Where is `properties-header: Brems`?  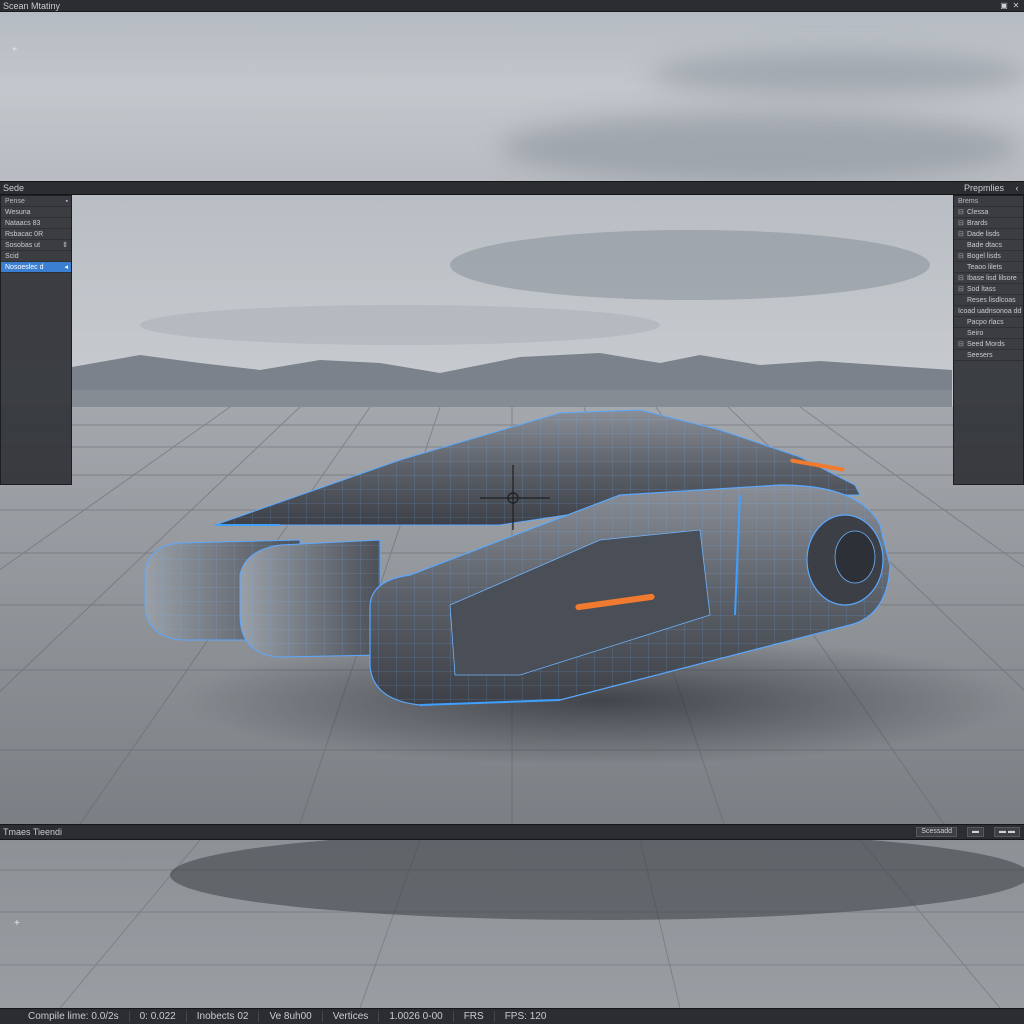
properties-header: Brems is located at coordinates (988, 201).